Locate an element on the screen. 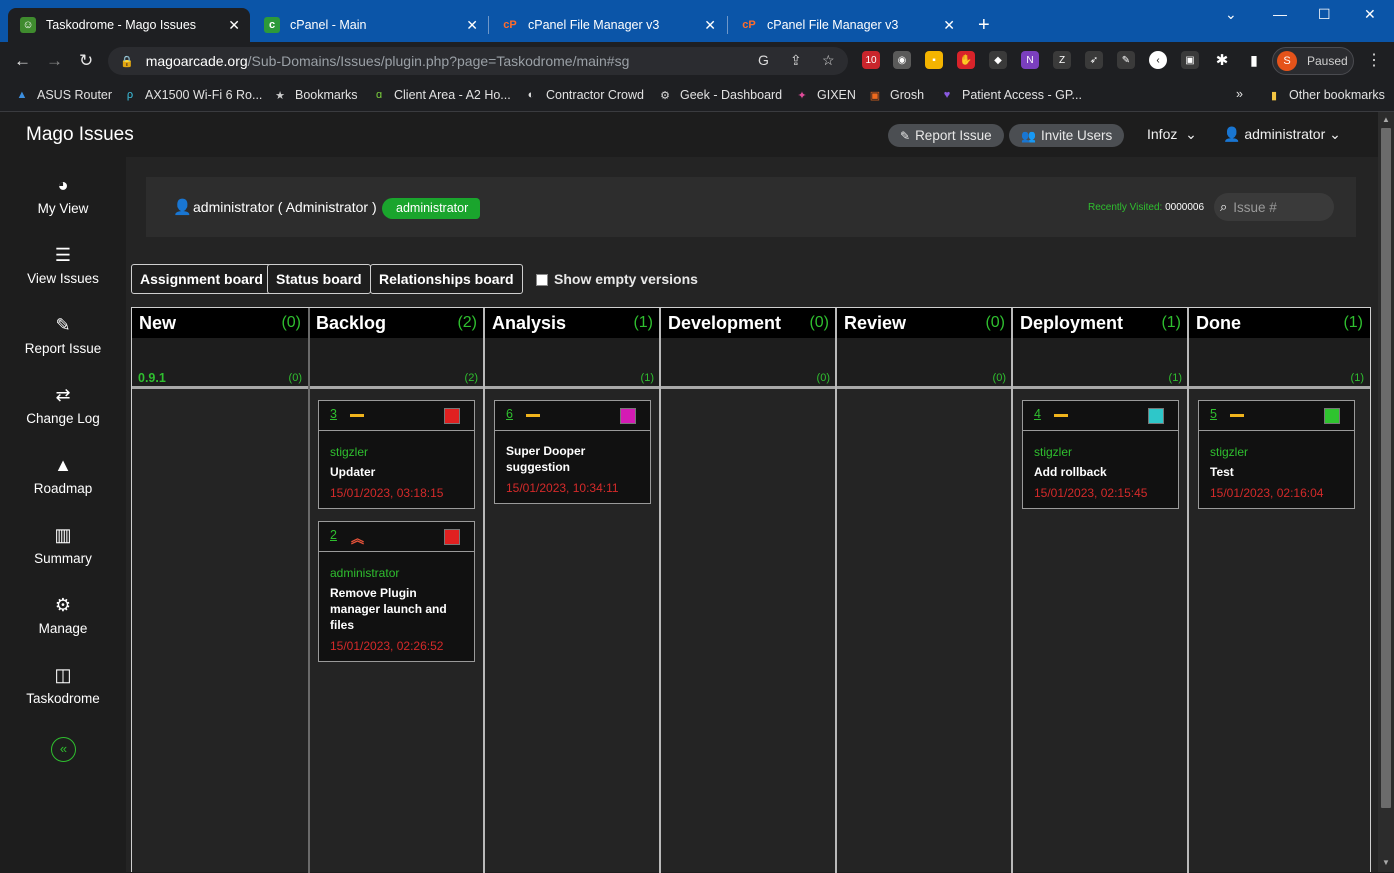  sidebar-item-manage: ⚙ Manage is located at coordinates (63, 615).